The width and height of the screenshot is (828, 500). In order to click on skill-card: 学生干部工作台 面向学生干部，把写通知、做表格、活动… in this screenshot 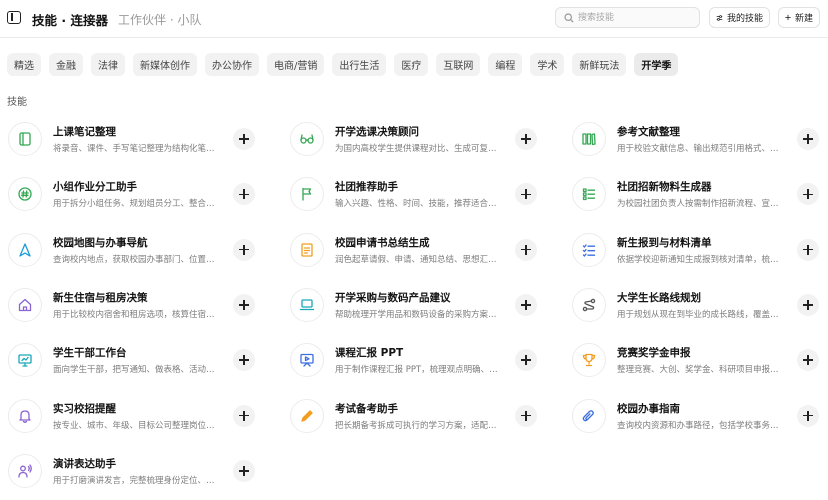, I will do `click(137, 361)`.